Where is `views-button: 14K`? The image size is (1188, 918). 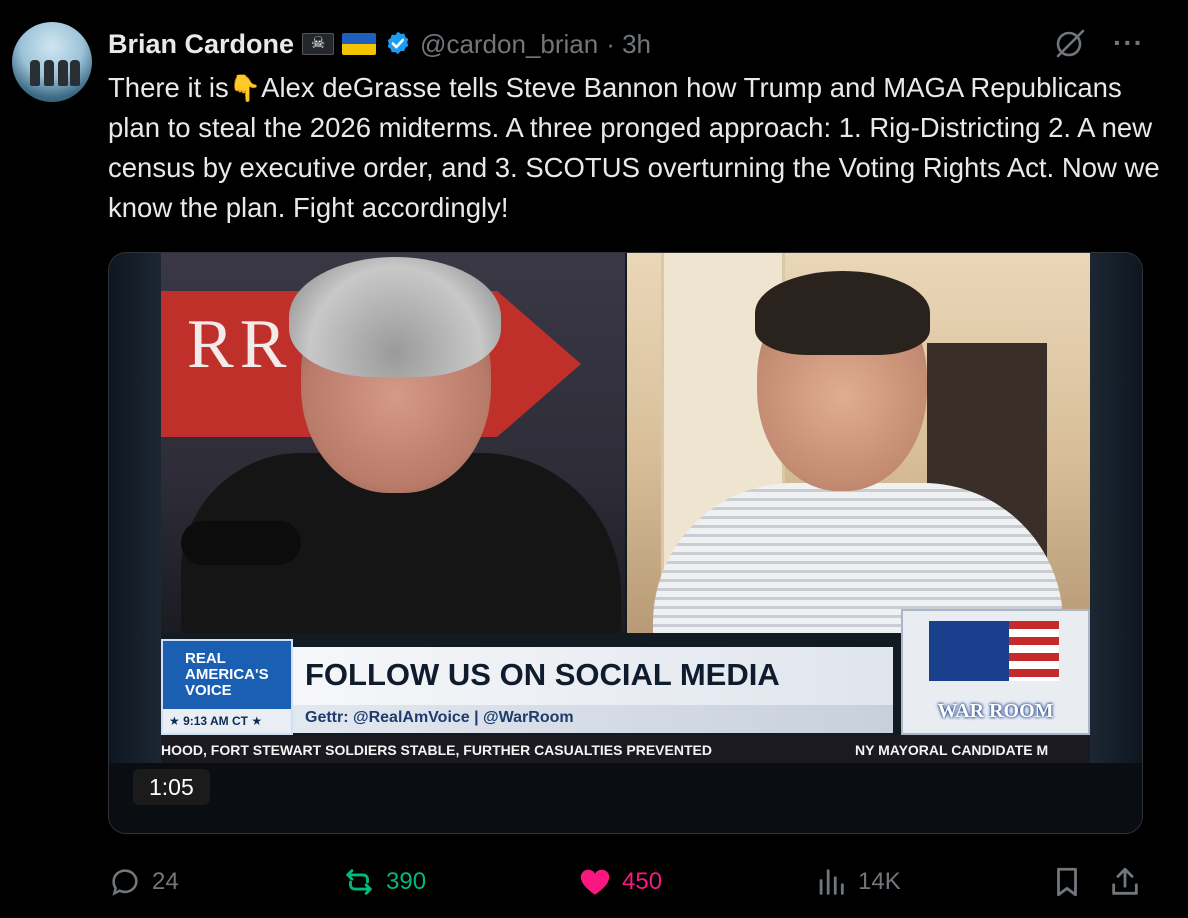
views-button: 14K is located at coordinates (857, 882).